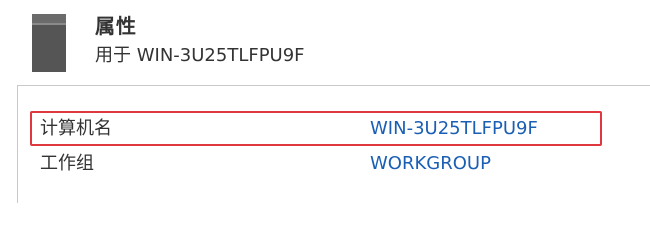 This screenshot has height=240, width=650. I want to click on computer-name-label: 计算机名, so click(76, 128).